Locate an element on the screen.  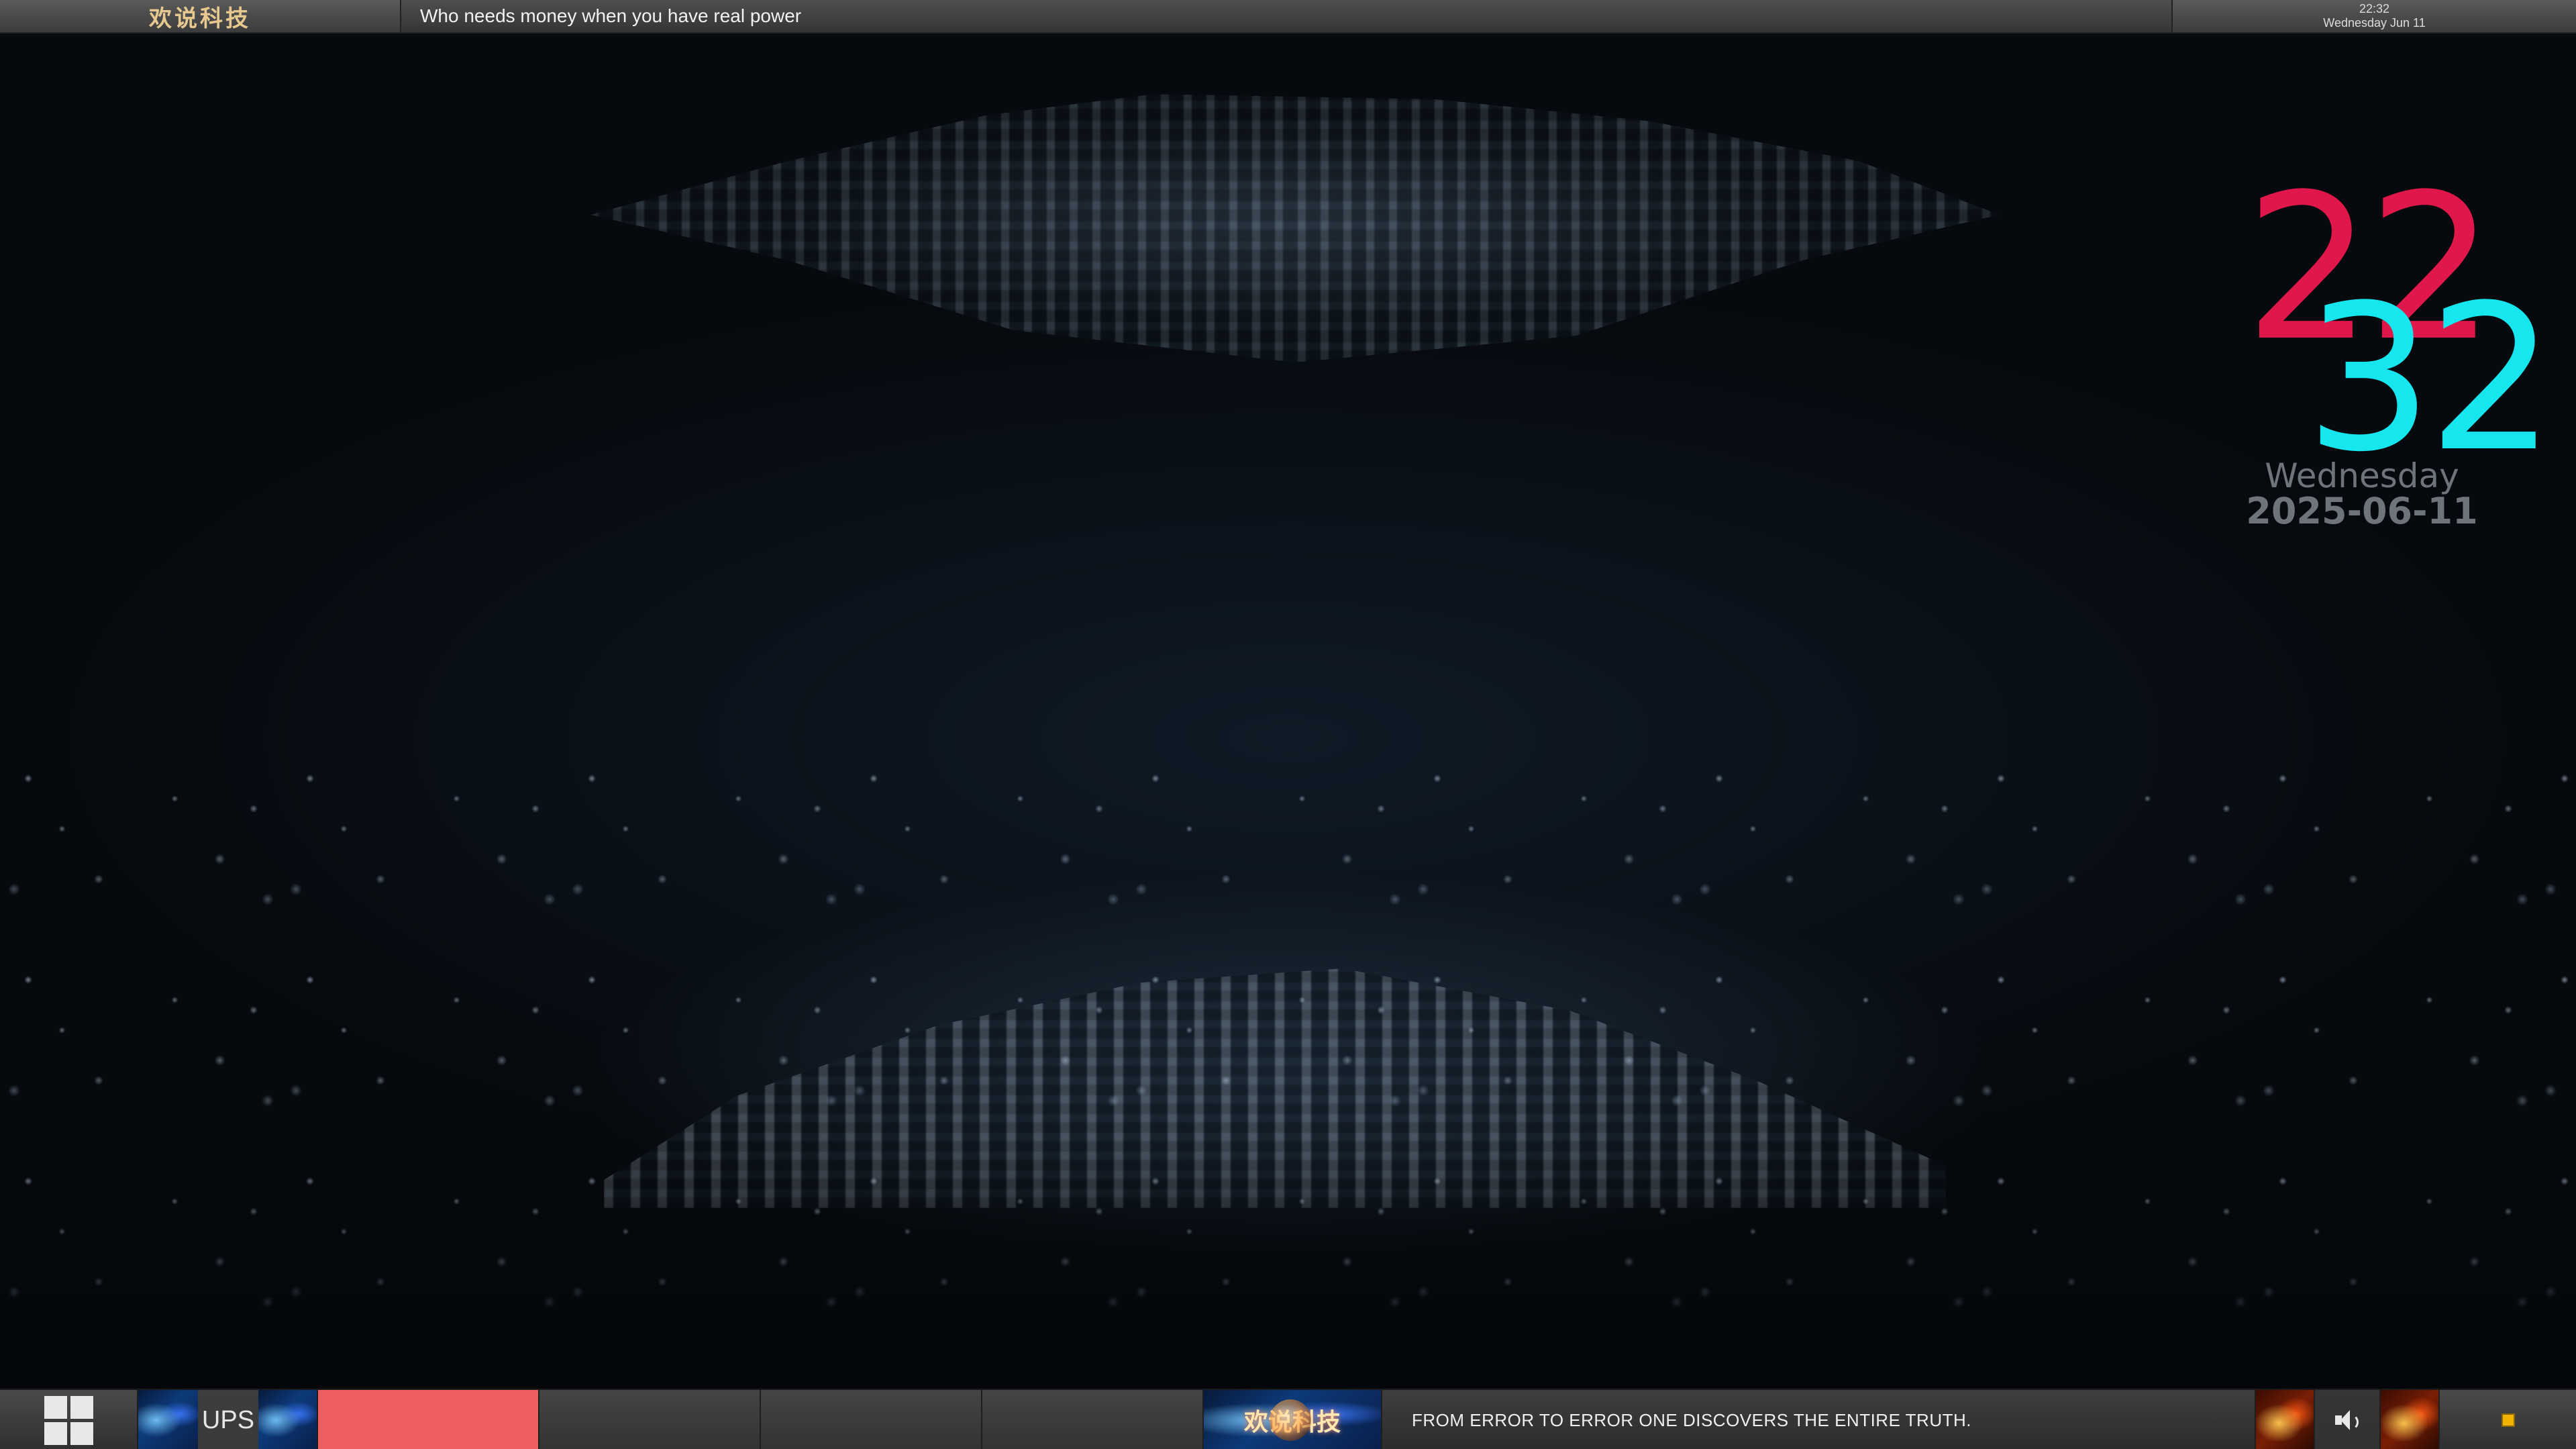
lightning-decoration-right is located at coordinates (287, 1419).